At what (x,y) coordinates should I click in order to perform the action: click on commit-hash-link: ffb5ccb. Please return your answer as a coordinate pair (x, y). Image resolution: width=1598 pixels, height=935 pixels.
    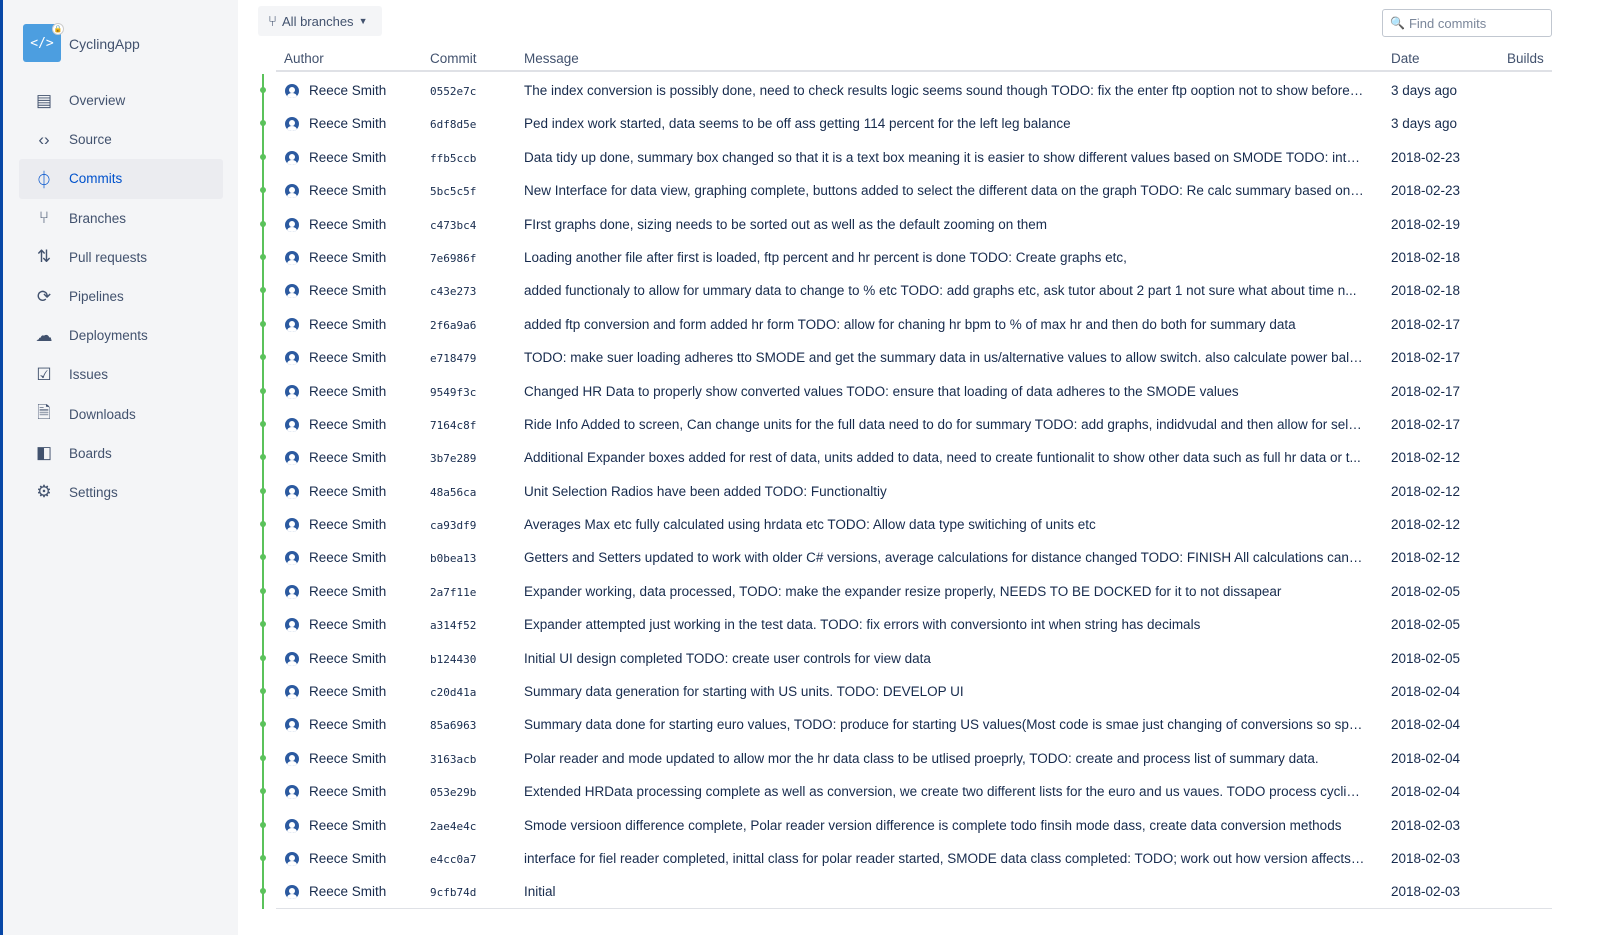
    Looking at the image, I should click on (453, 158).